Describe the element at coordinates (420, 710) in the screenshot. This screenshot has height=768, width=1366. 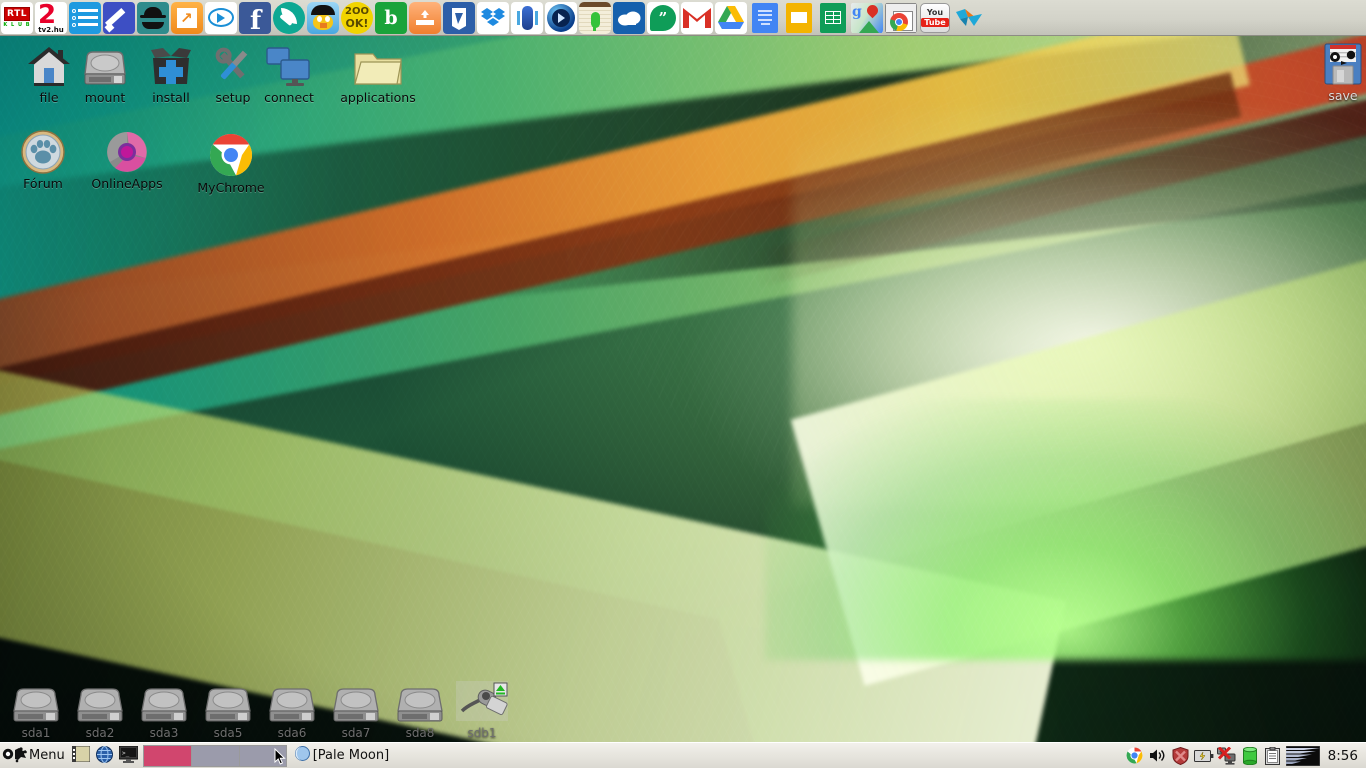
I see `drive-sda8: sda8` at that location.